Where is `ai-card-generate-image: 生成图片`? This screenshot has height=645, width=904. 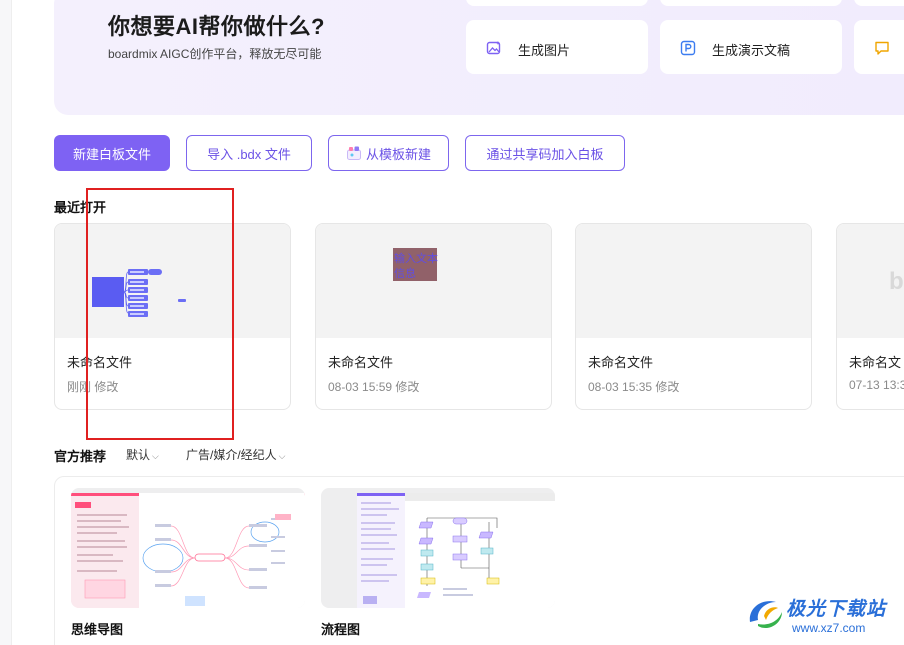
ai-card-generate-image: 生成图片 is located at coordinates (557, 47).